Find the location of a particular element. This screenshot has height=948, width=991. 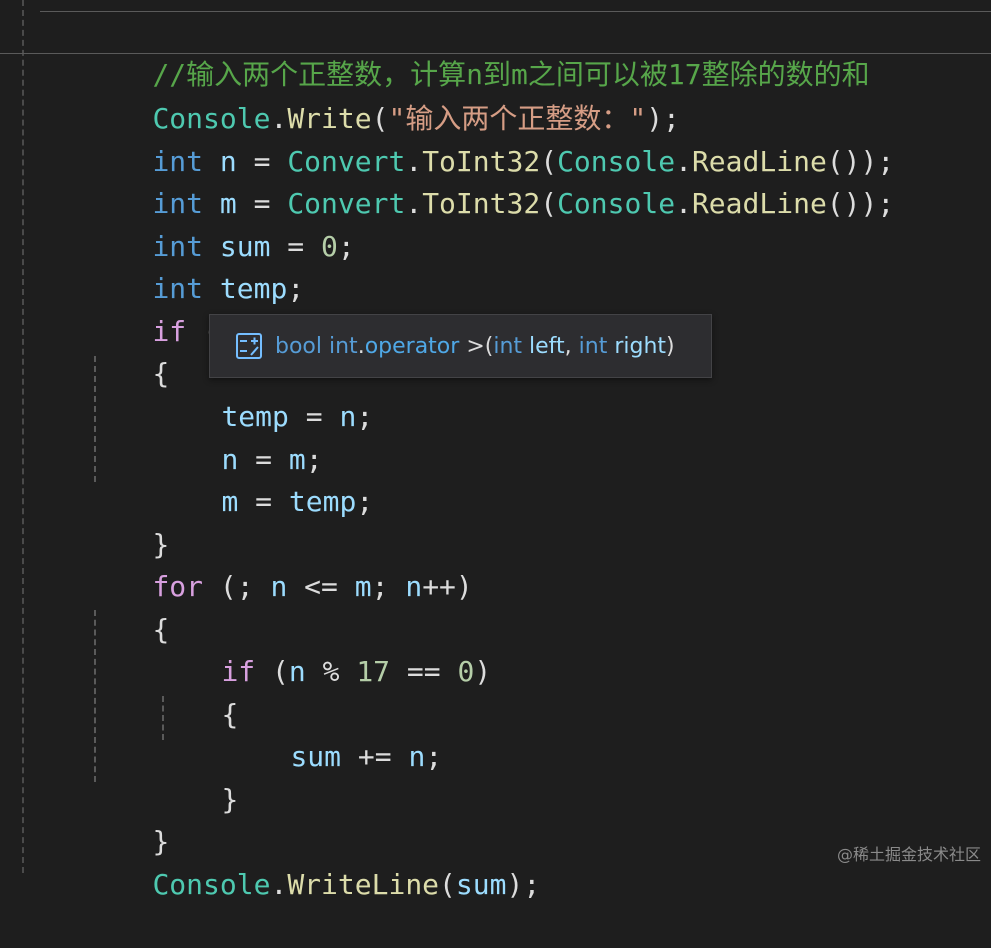

variable-name: sum is located at coordinates (316, 756).